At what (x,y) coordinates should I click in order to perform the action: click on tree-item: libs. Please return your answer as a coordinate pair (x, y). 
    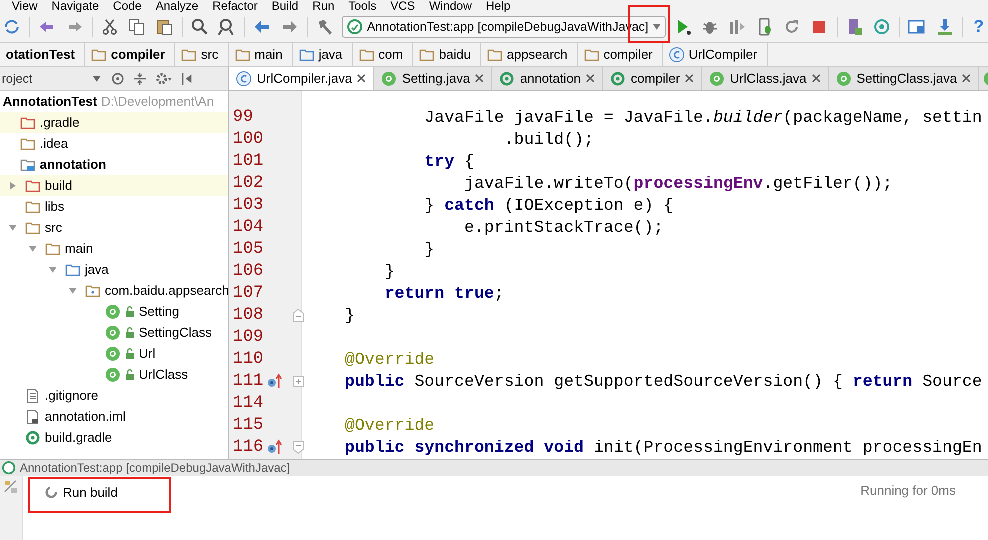
    Looking at the image, I should click on (114, 206).